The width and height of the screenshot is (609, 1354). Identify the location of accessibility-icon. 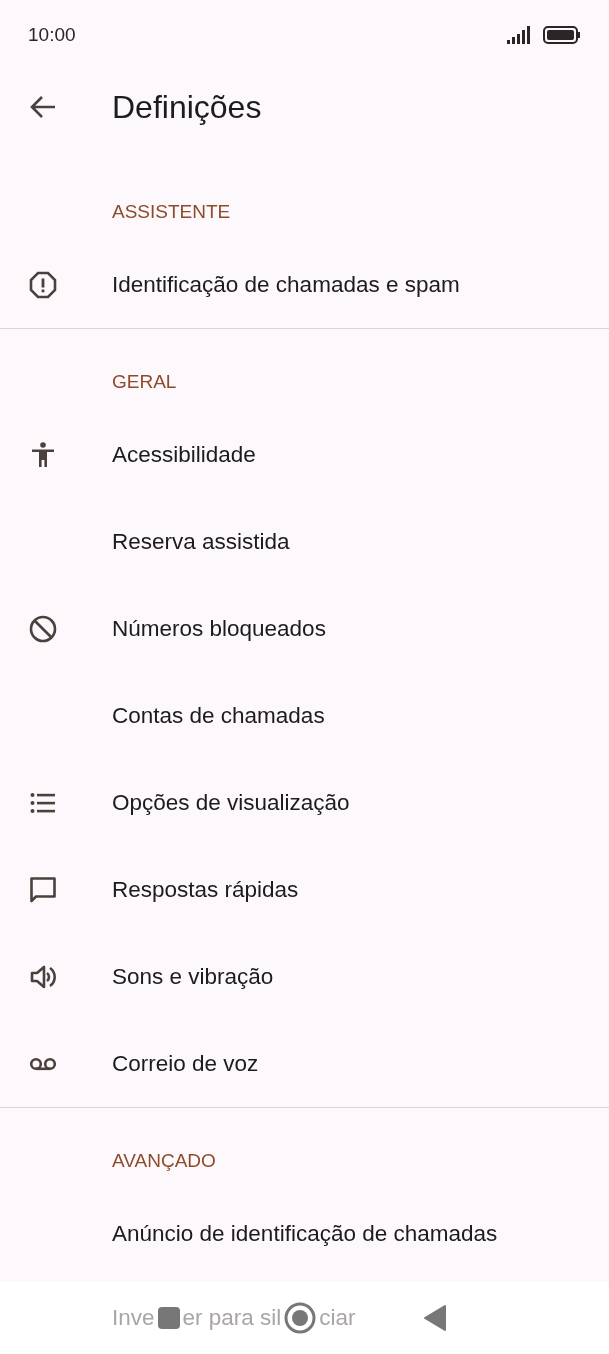
(43, 454).